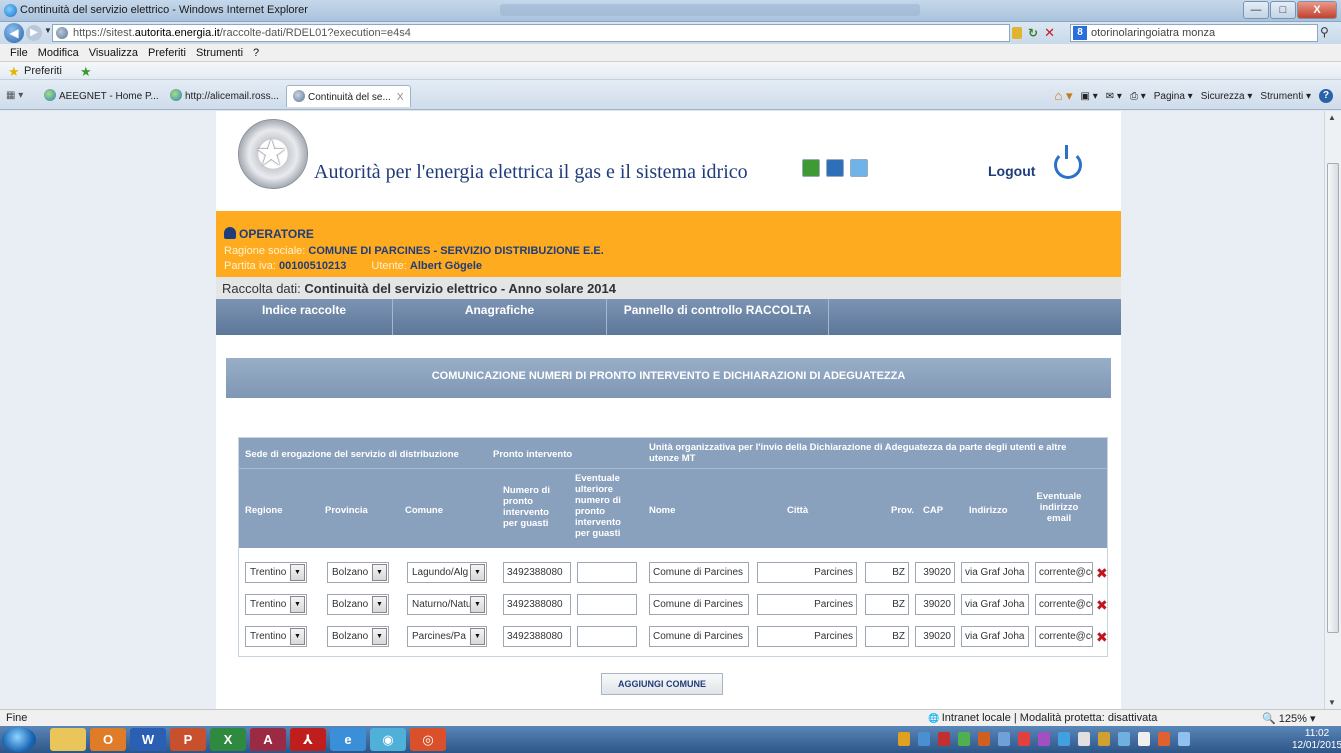 The width and height of the screenshot is (1341, 753). Describe the element at coordinates (1173, 96) in the screenshot. I see `menu-pagina: Pagina ▾` at that location.